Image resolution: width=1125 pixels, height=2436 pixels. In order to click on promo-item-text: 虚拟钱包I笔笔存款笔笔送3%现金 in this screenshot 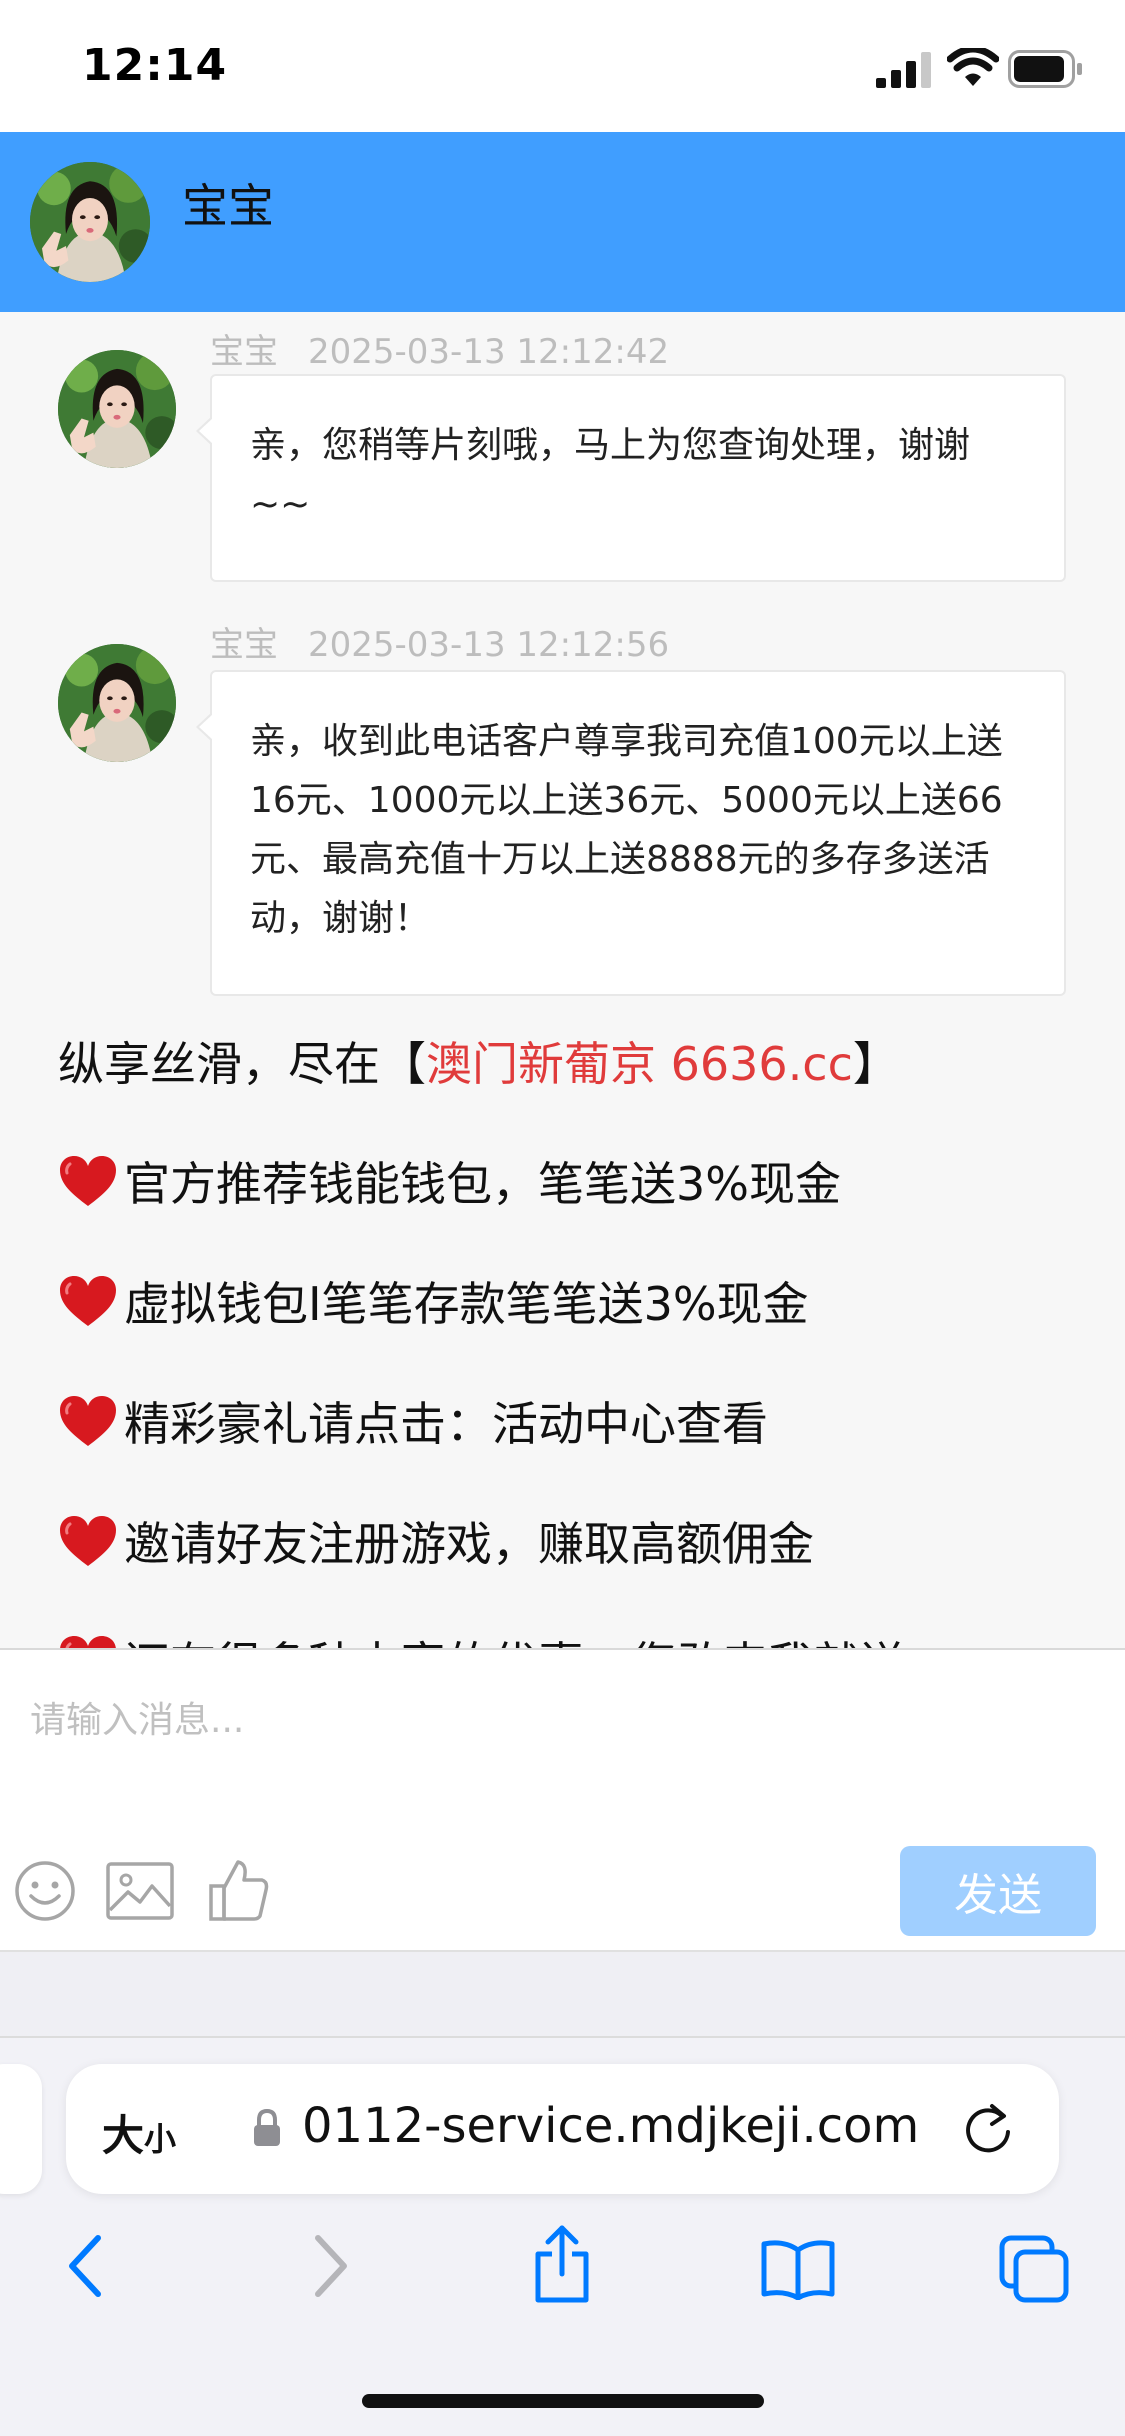, I will do `click(466, 1304)`.